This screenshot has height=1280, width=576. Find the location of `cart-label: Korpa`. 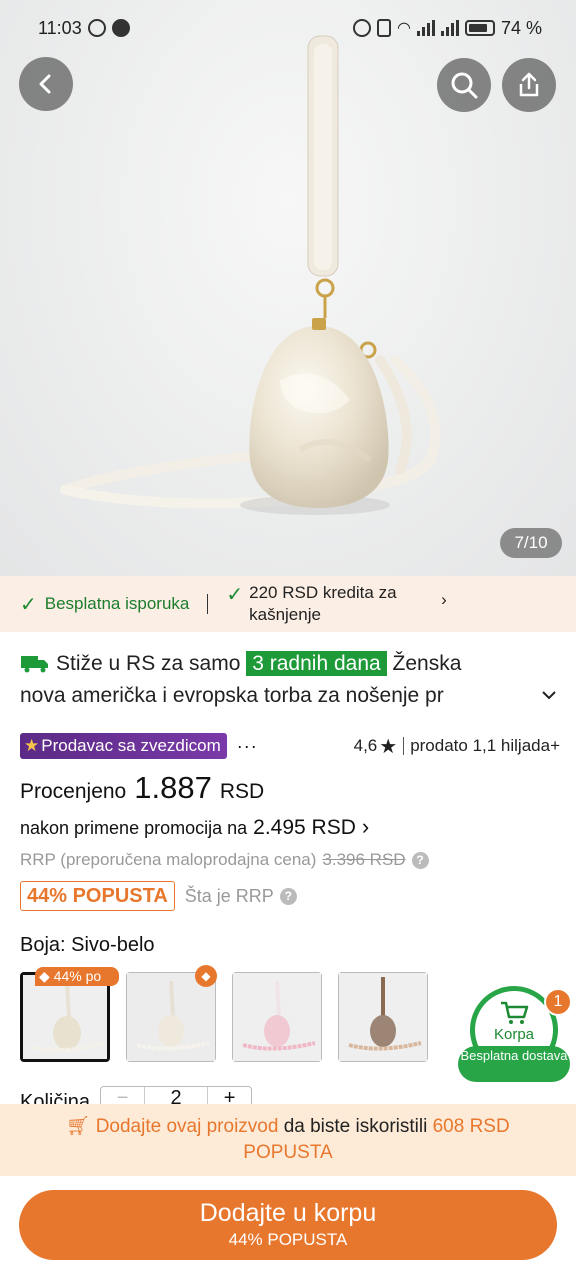

cart-label: Korpa is located at coordinates (514, 1034).